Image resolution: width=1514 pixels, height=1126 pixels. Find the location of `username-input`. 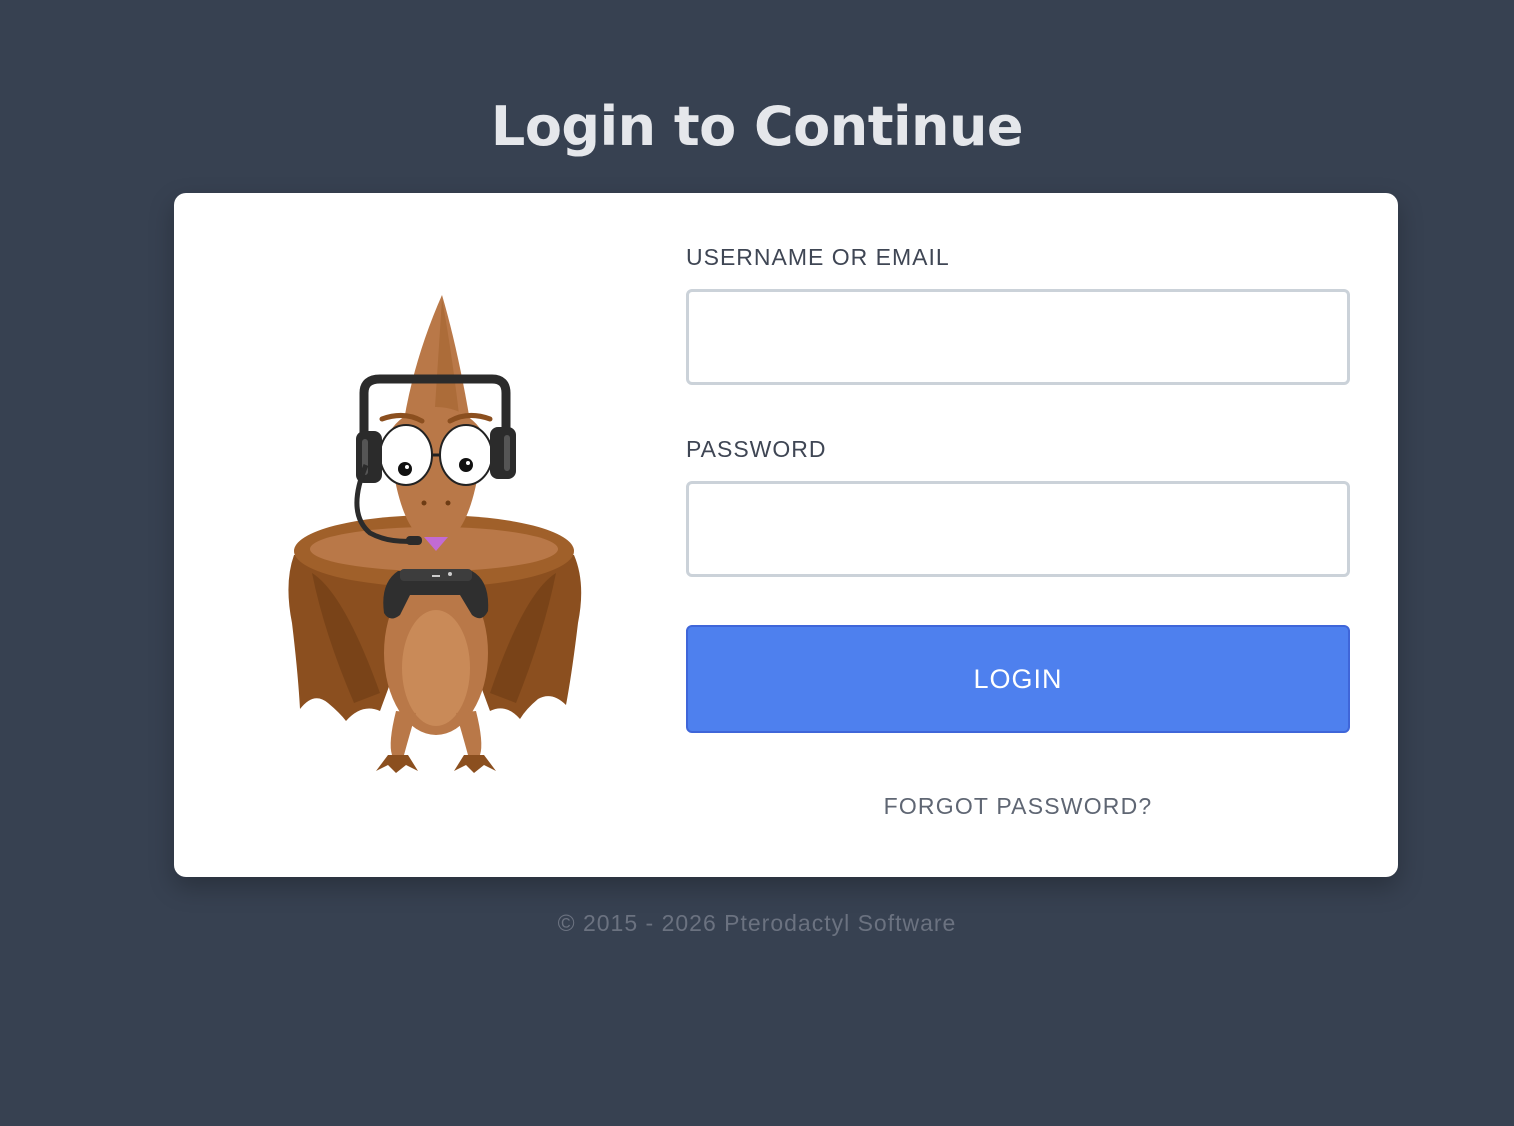

username-input is located at coordinates (1018, 337).